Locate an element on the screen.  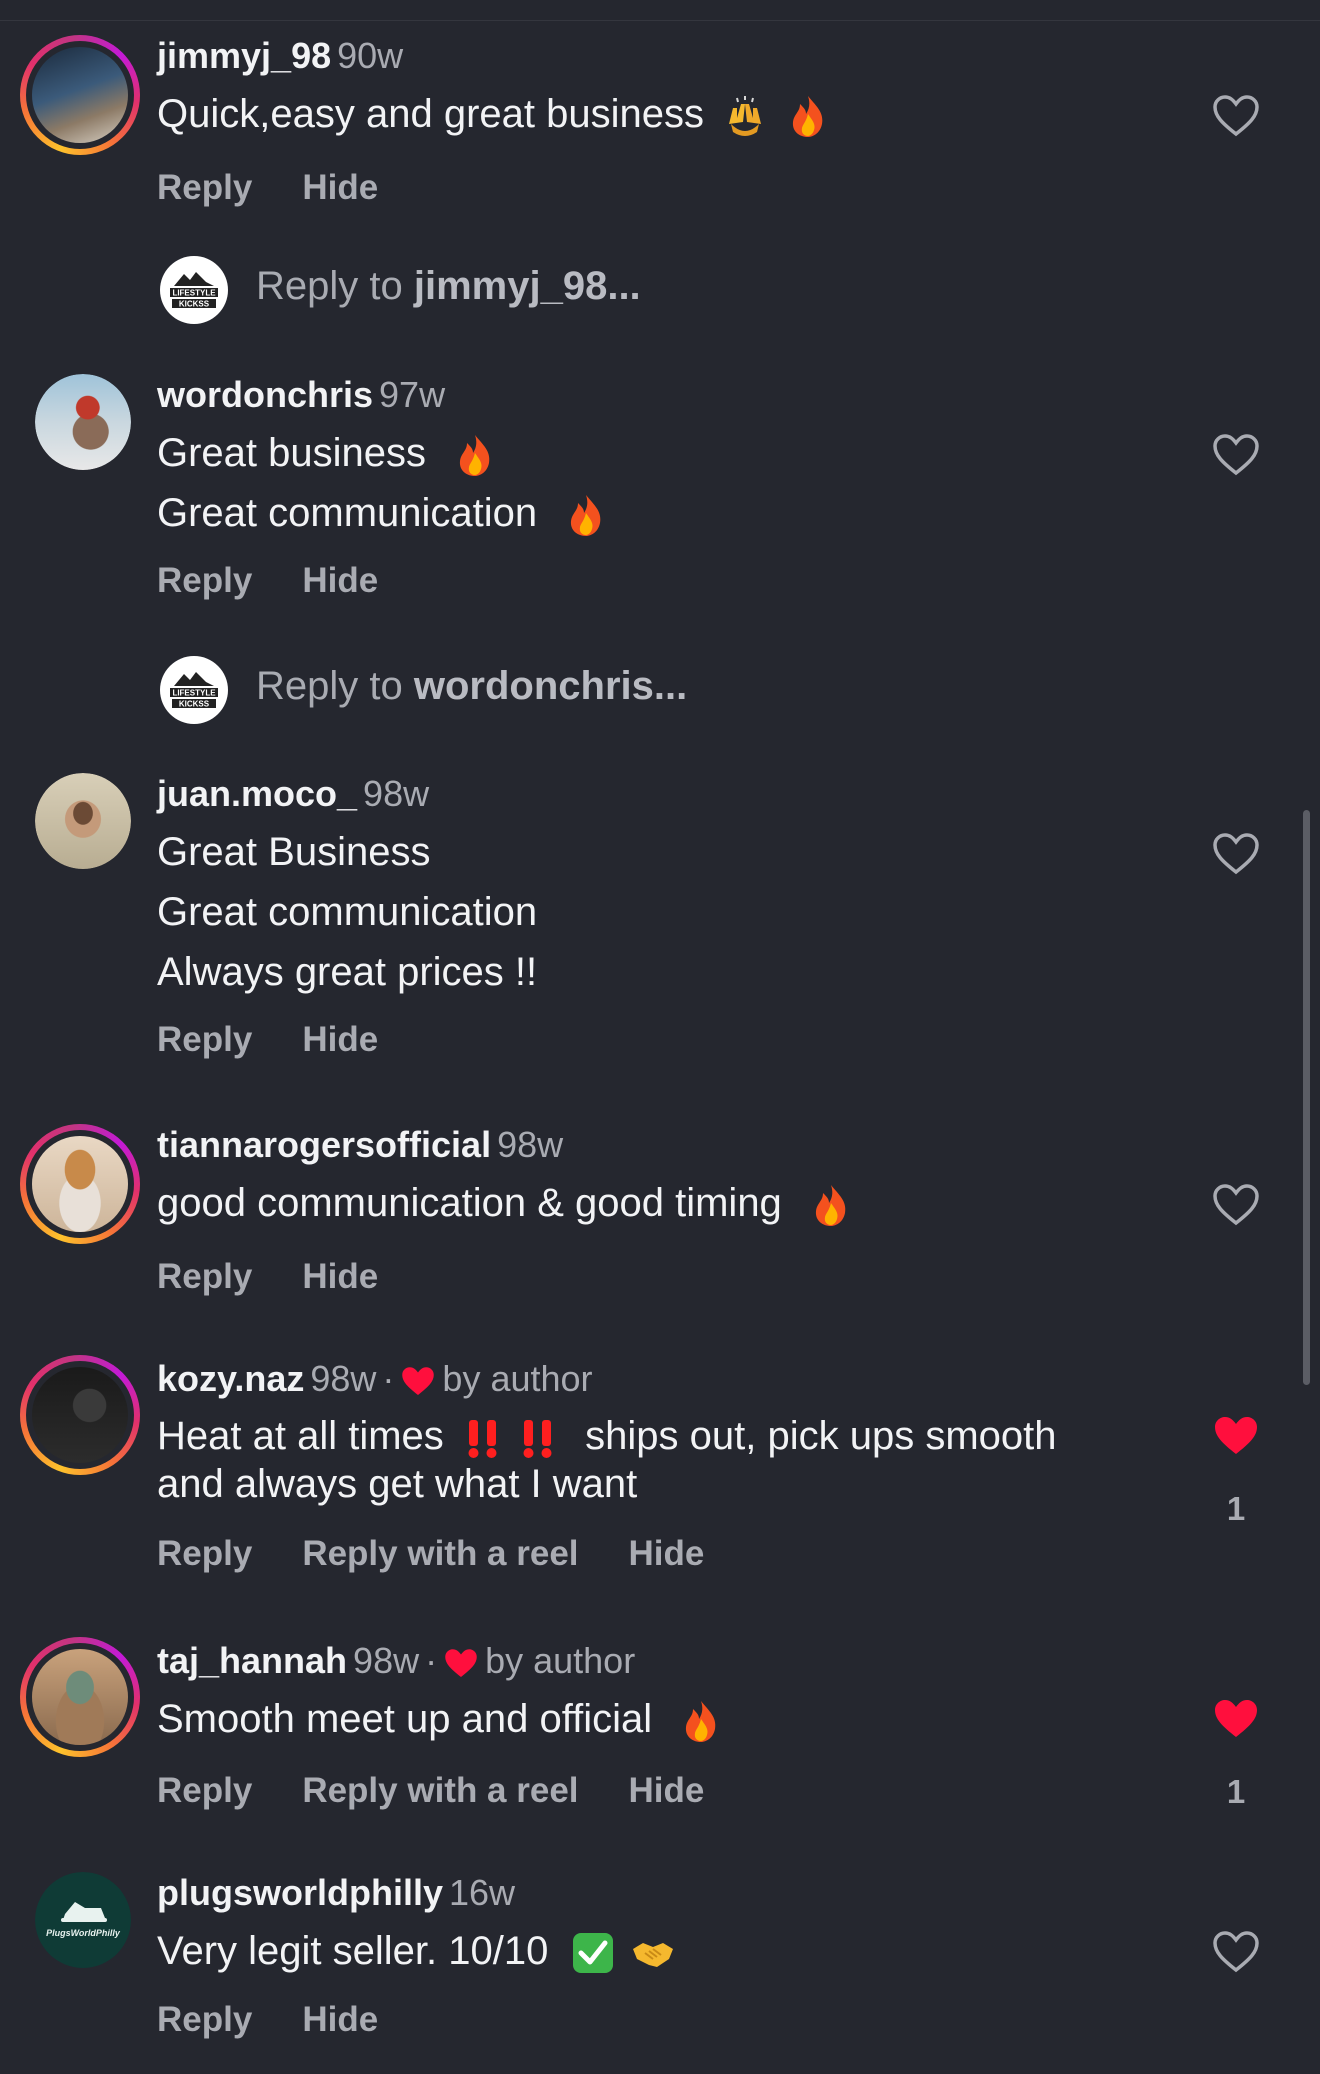
comment-text: good communication & good timing is located at coordinates (469, 1203).